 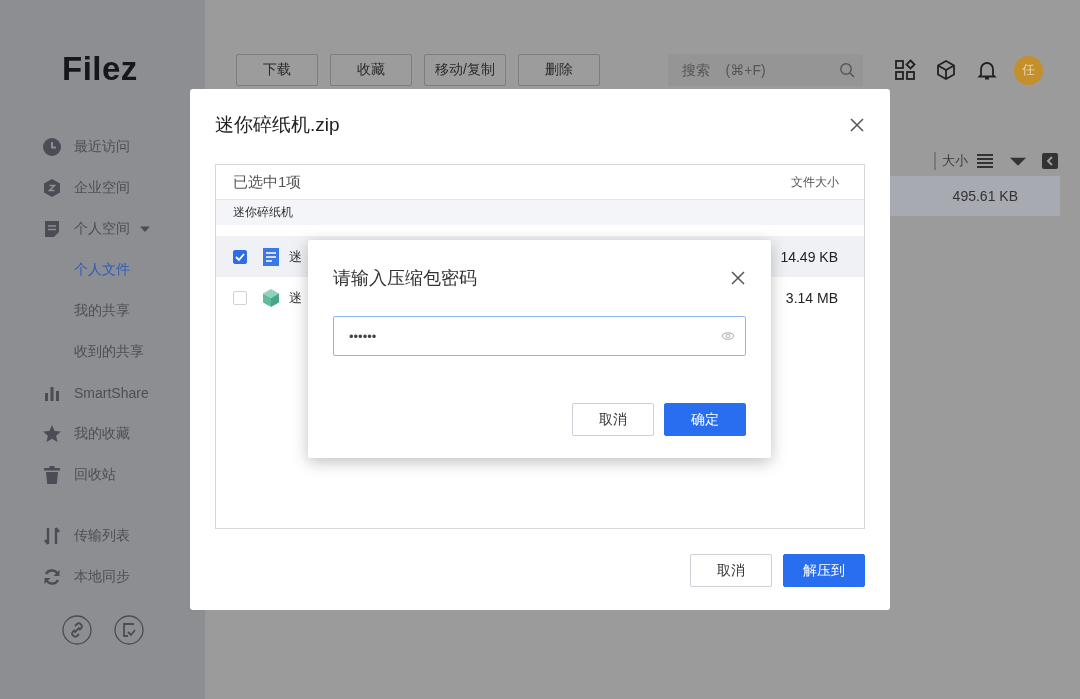 I want to click on dialog-title: 迷你碎纸机.zip, so click(x=277, y=125).